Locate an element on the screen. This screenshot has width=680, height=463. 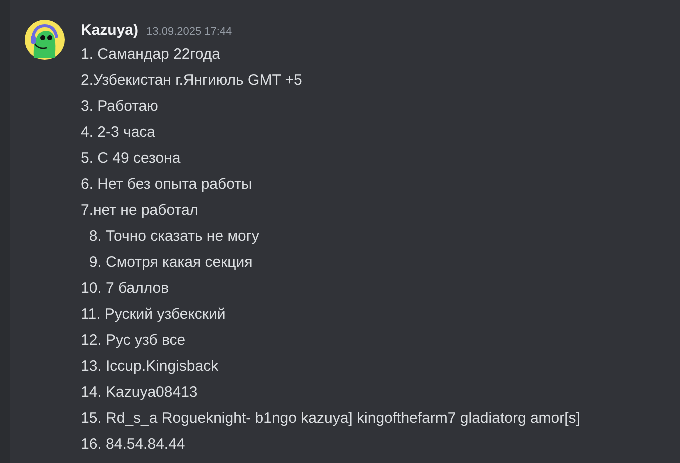
message-line: 15. Rd_s_a Rogueknight- b1ngo kazuya] kingofthefarm7 gladiatorg amor[s] is located at coordinates (330, 419).